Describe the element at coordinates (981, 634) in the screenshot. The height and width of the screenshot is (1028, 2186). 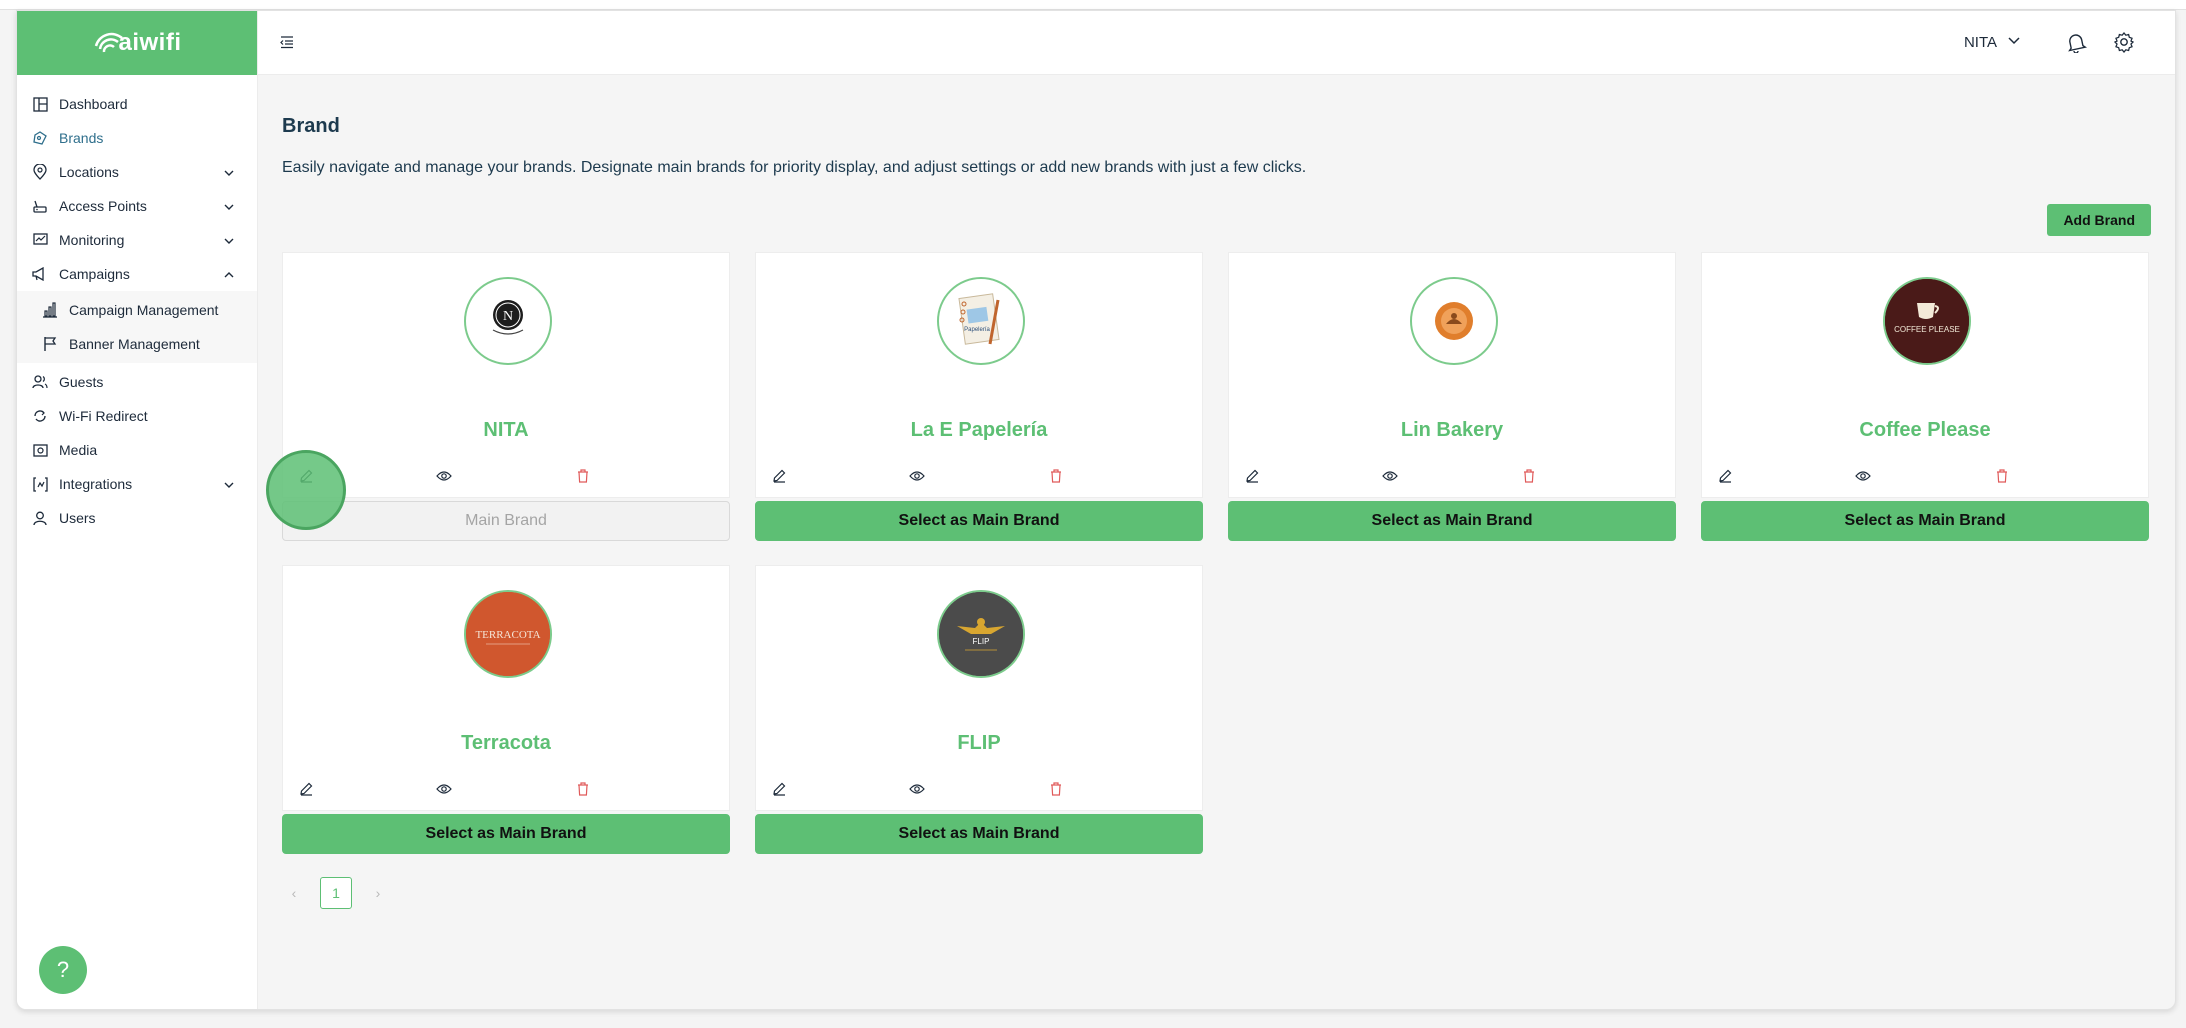
I see `brand-logo: FLIP` at that location.